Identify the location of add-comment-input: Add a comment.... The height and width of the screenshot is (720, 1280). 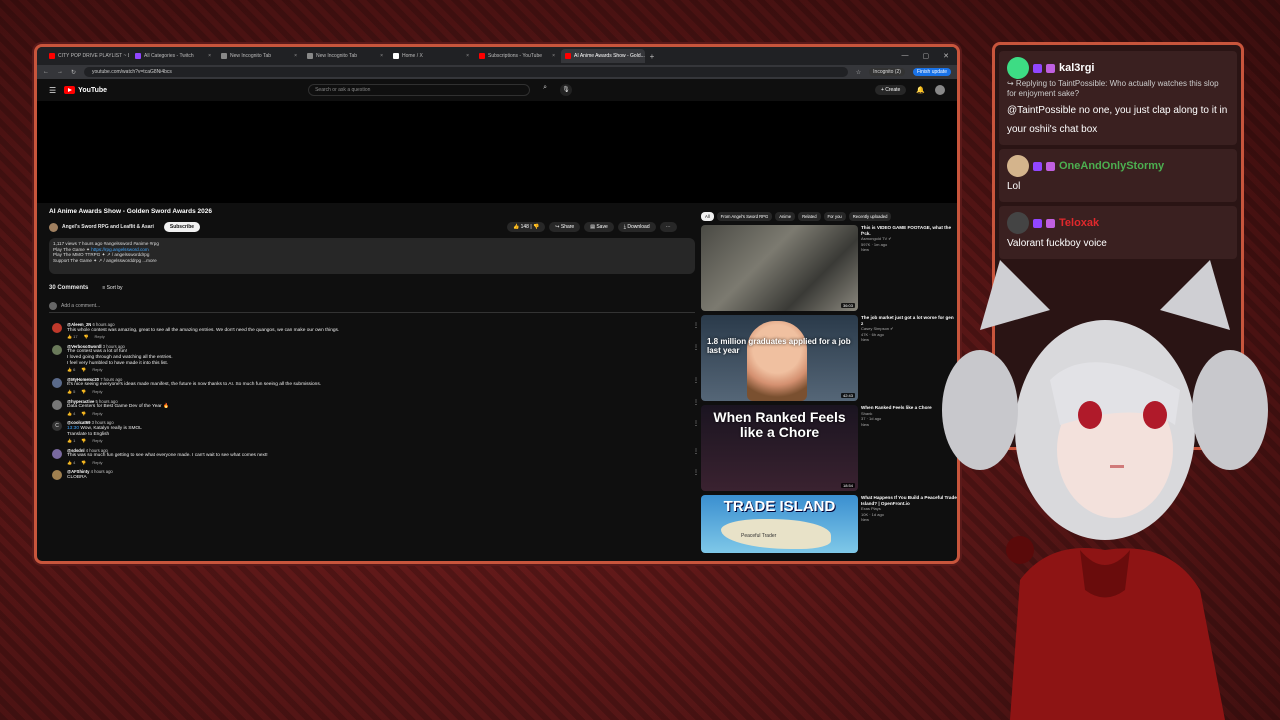
(80, 306).